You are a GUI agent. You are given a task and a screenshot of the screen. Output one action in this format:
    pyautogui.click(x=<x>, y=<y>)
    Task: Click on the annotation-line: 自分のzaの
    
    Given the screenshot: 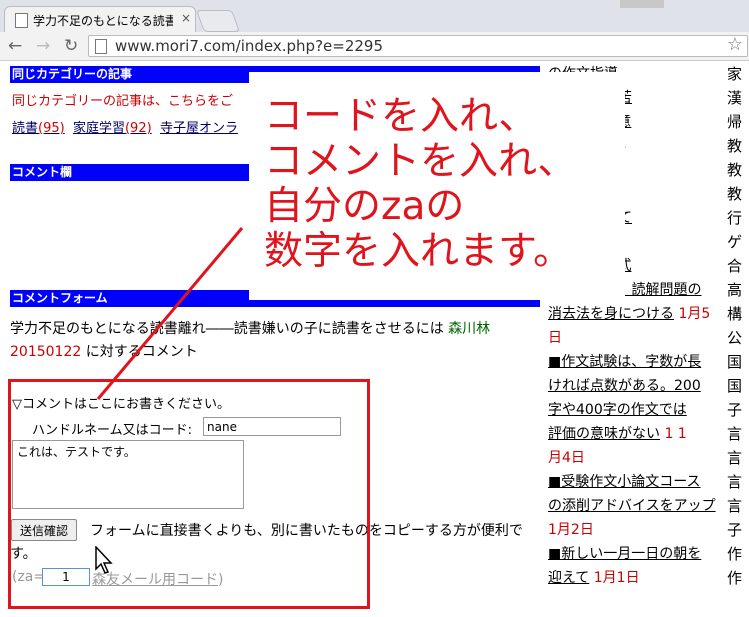 What is the action you would take?
    pyautogui.click(x=364, y=206)
    